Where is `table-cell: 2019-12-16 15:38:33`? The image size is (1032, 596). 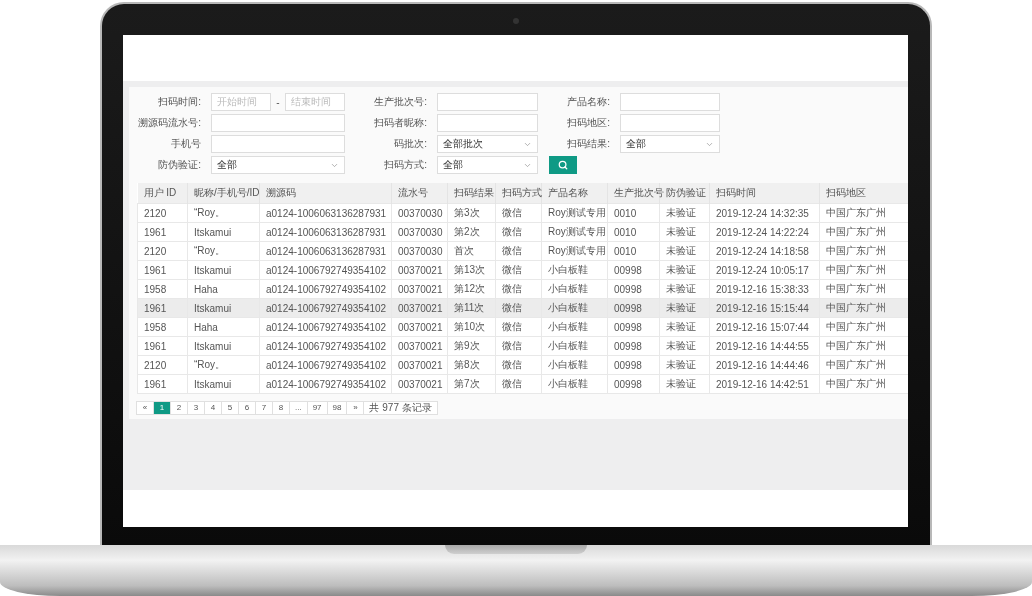
table-cell: 2019-12-16 15:38:33 is located at coordinates (764, 289).